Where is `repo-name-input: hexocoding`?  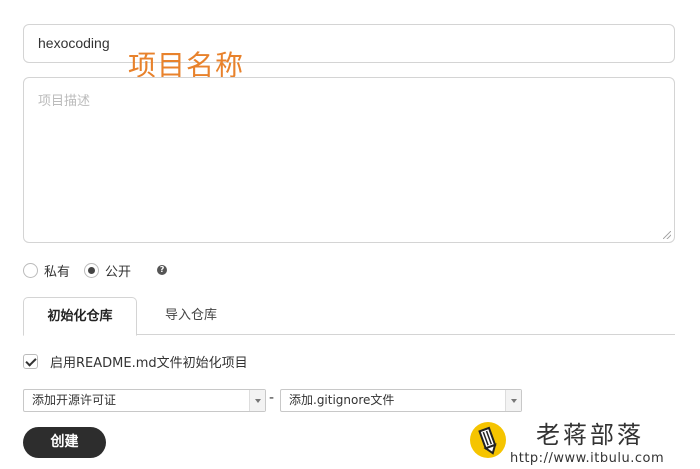 repo-name-input: hexocoding is located at coordinates (349, 43).